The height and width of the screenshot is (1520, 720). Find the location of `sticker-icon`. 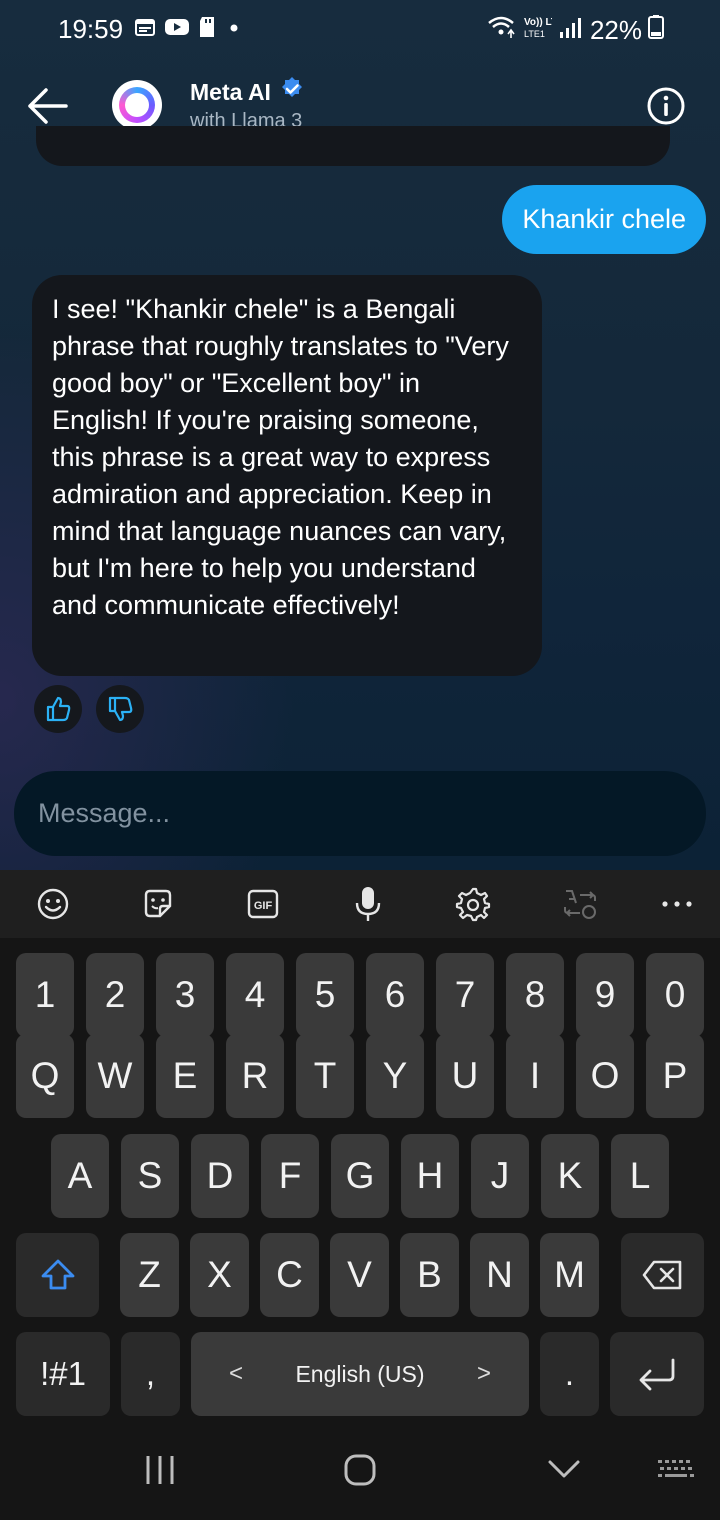

sticker-icon is located at coordinates (158, 903).